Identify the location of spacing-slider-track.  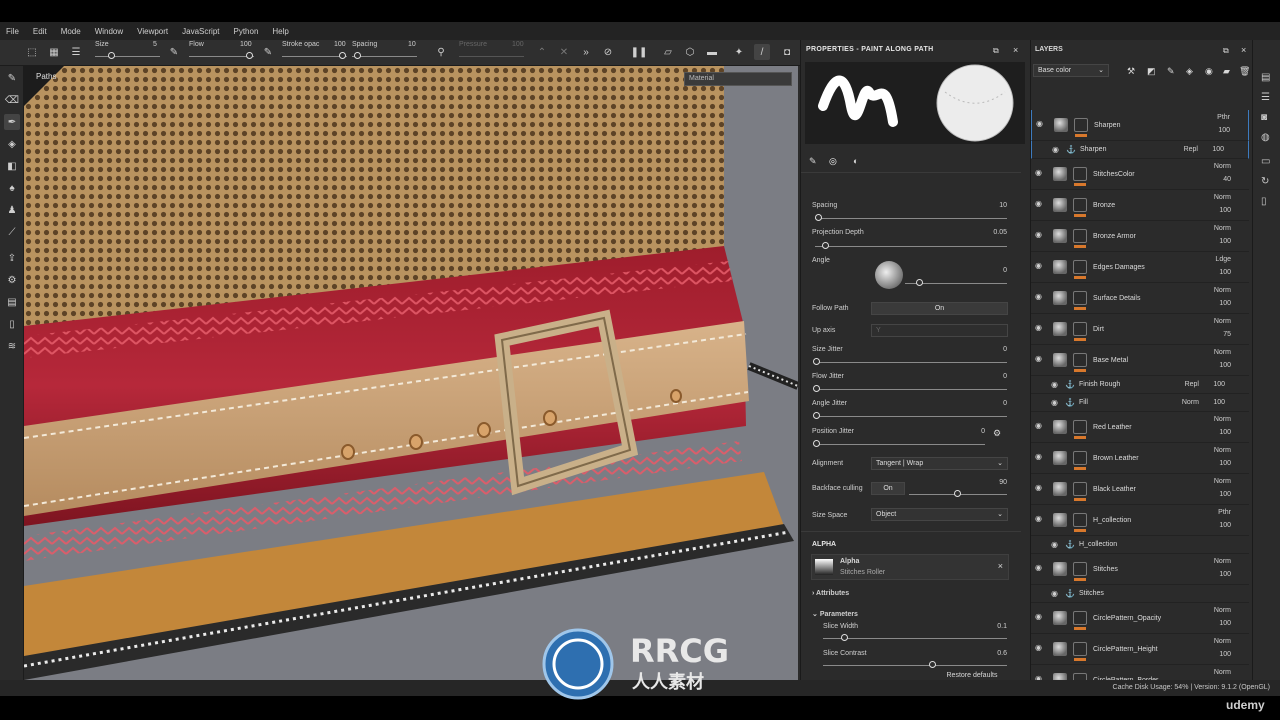
(384, 56).